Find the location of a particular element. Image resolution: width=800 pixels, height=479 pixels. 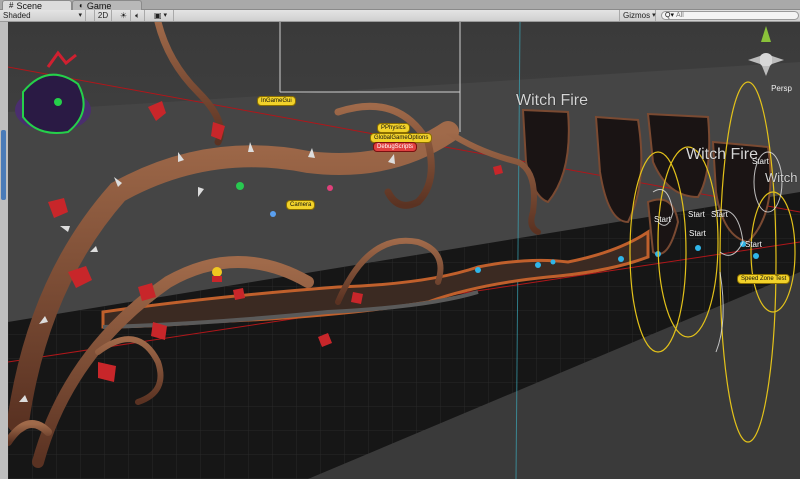

editor-tab-bar: # Scene ◐ Game is located at coordinates (400, 5).